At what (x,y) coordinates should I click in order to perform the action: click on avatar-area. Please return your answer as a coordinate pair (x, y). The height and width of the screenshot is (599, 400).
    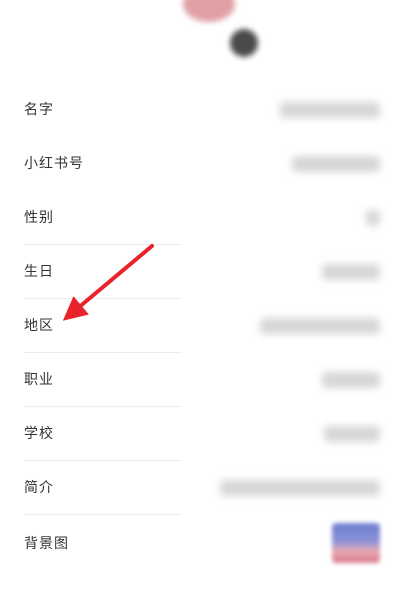
    Looking at the image, I should click on (200, 40).